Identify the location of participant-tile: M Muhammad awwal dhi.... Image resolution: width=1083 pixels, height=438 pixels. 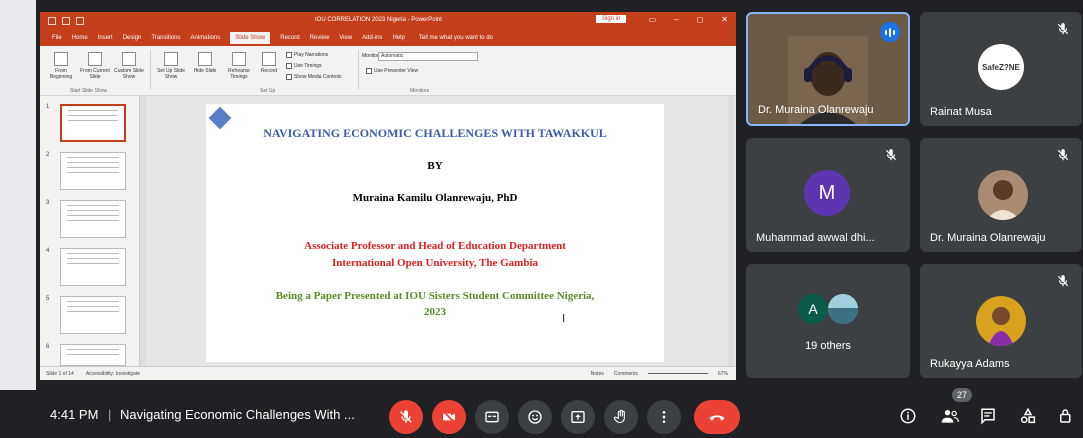
(828, 195).